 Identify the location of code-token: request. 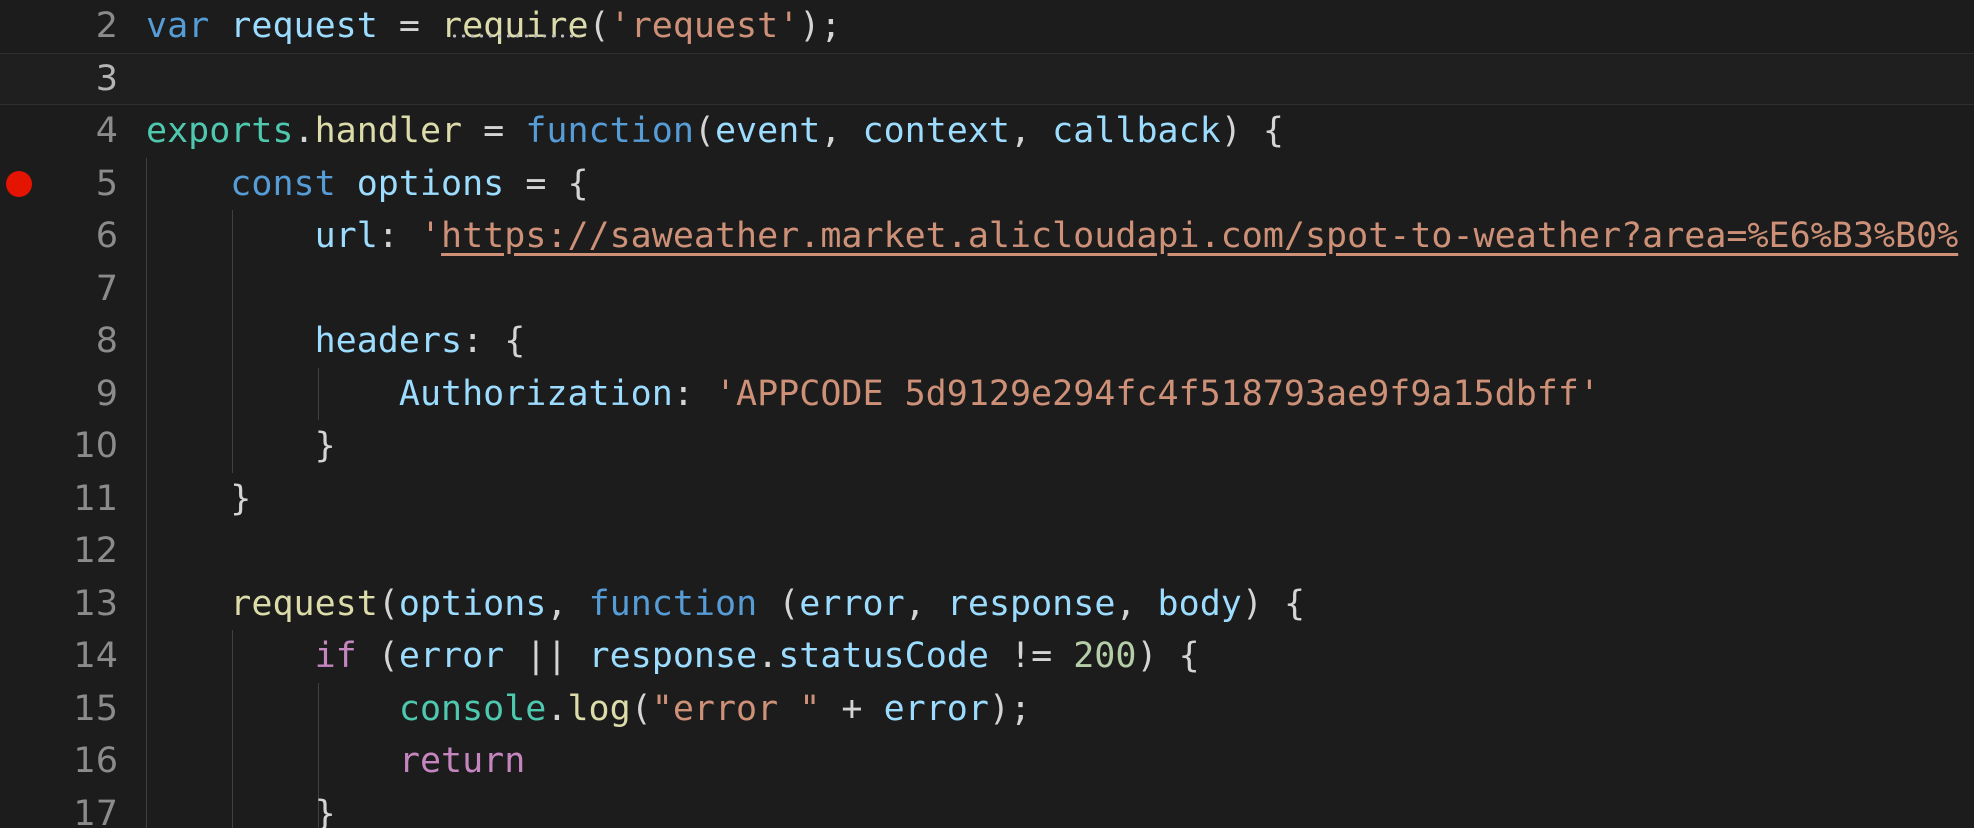
(304, 603).